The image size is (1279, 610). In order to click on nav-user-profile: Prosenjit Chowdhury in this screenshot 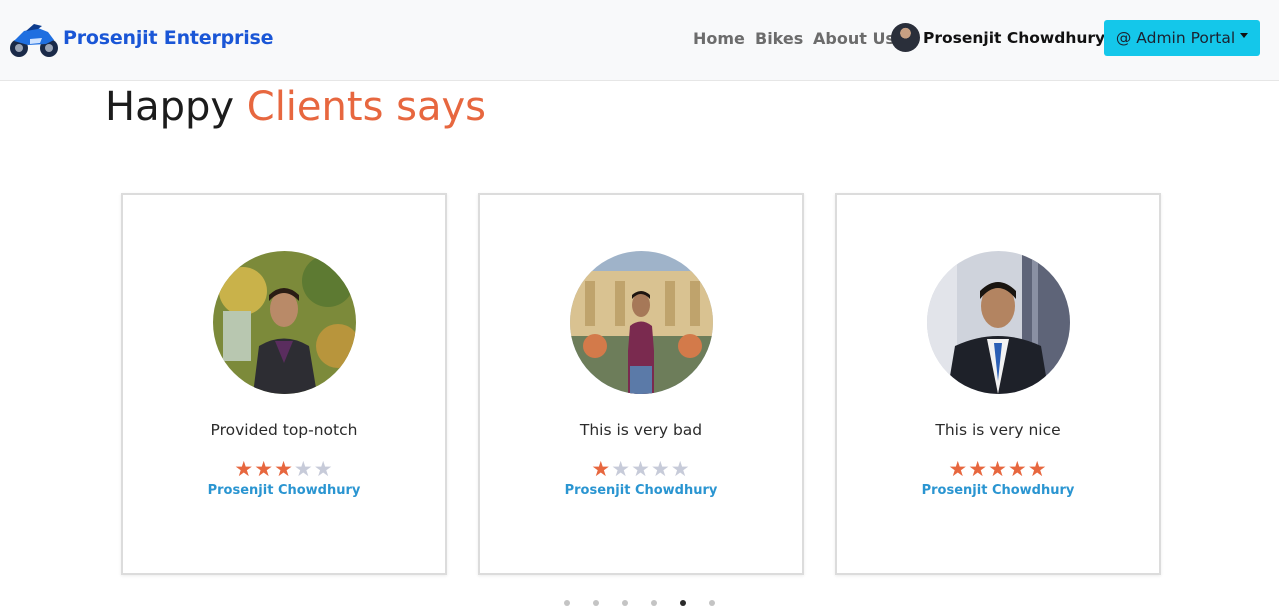, I will do `click(998, 37)`.